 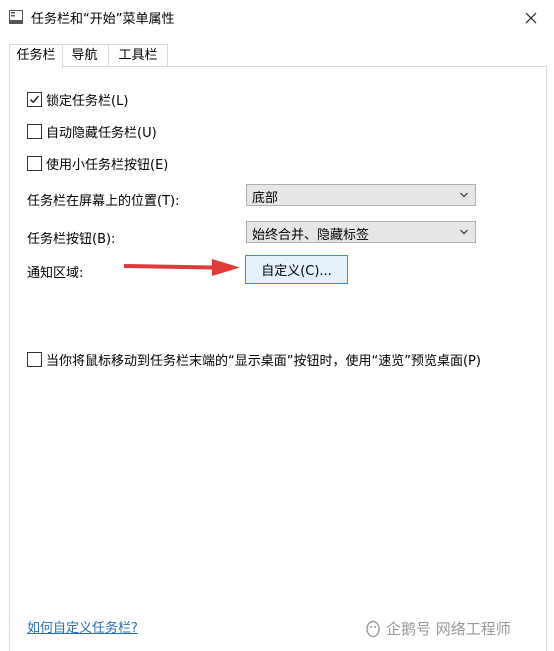 What do you see at coordinates (36, 56) in the screenshot?
I see `tab-taskbar: 任务栏` at bounding box center [36, 56].